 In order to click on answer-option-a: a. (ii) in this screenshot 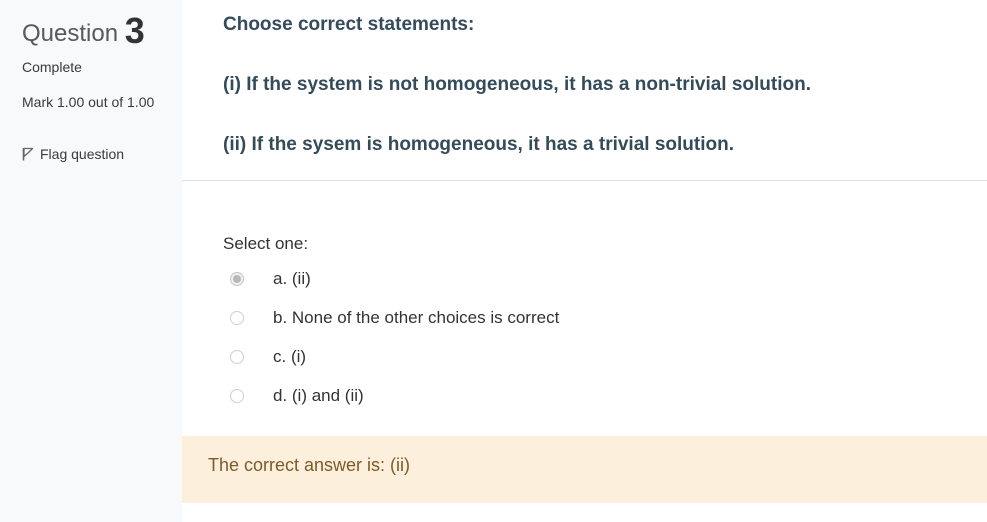, I will do `click(270, 279)`.